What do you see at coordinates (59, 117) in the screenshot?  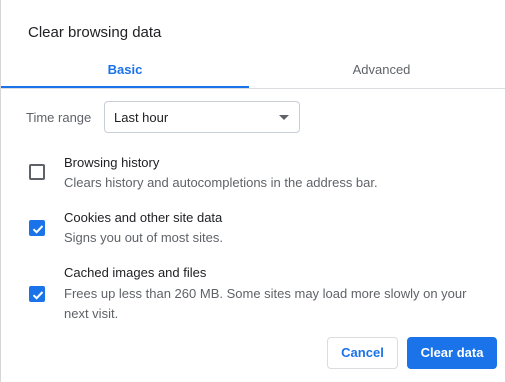 I see `time-range-label: Time range` at bounding box center [59, 117].